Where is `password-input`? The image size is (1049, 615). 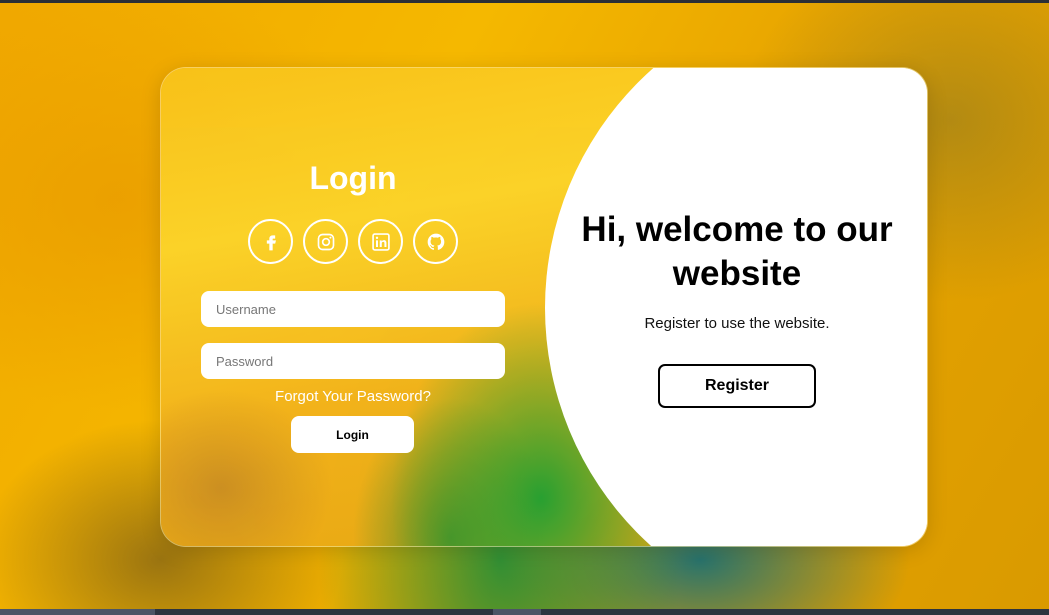 password-input is located at coordinates (353, 361).